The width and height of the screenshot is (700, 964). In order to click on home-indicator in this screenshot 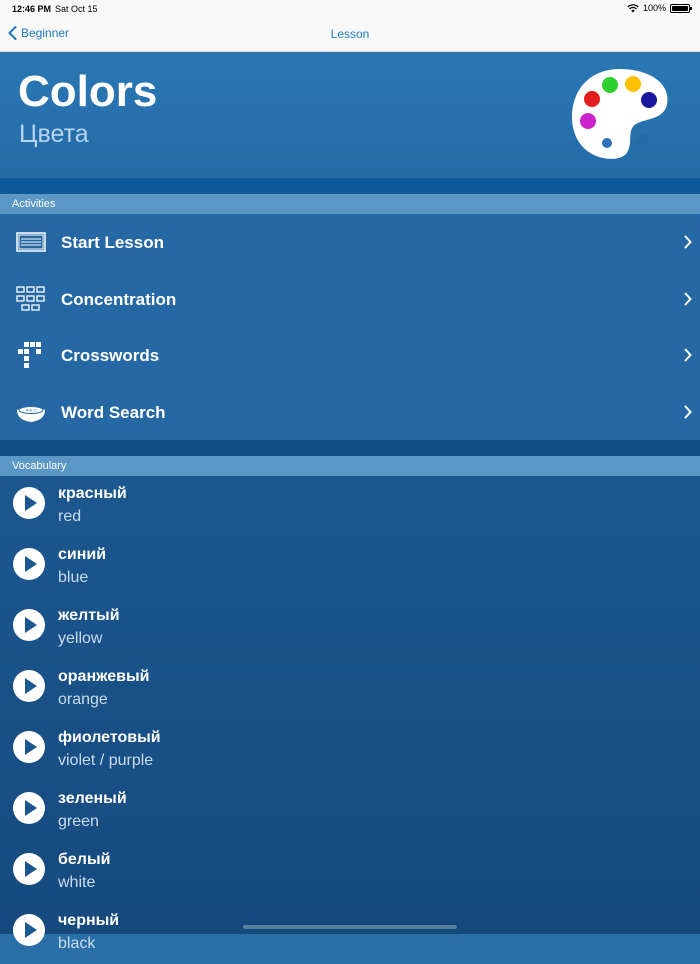, I will do `click(350, 927)`.